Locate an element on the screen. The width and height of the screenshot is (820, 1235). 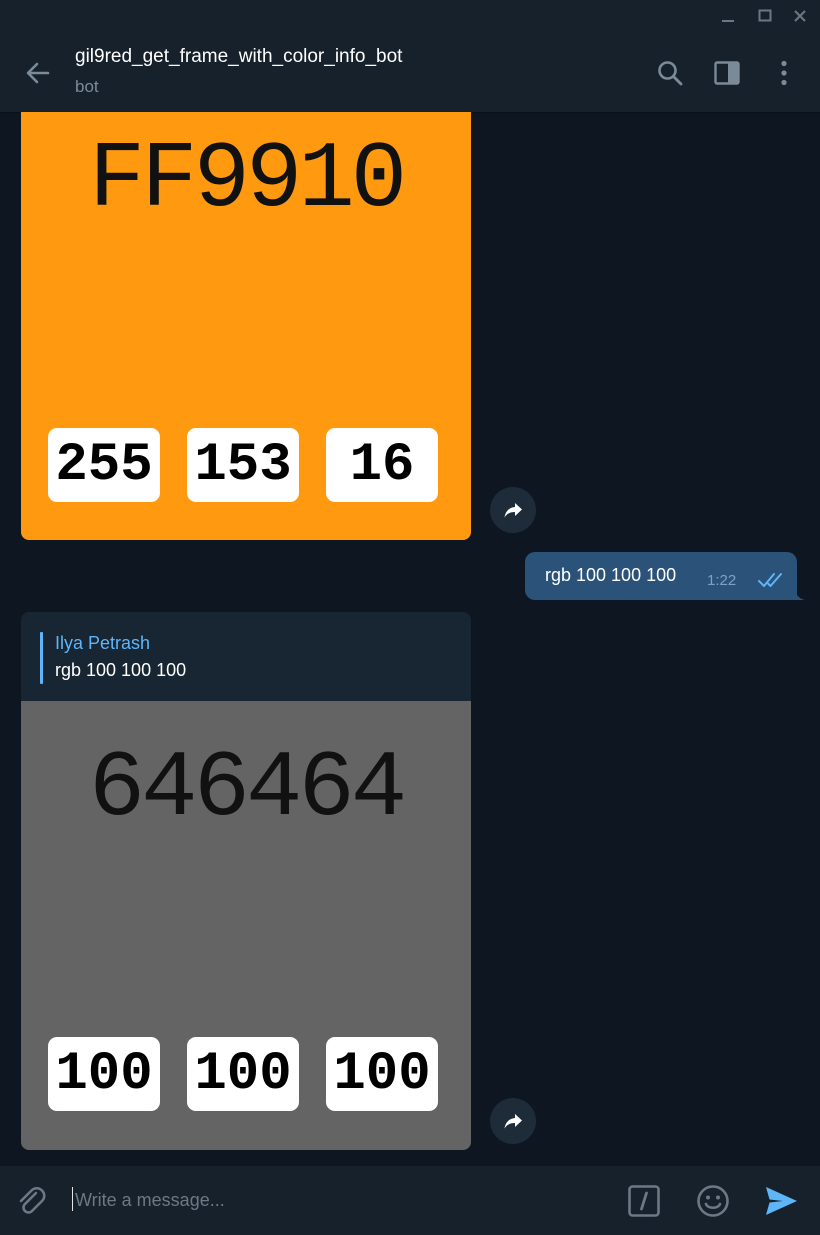
more-menu-button is located at coordinates (784, 73).